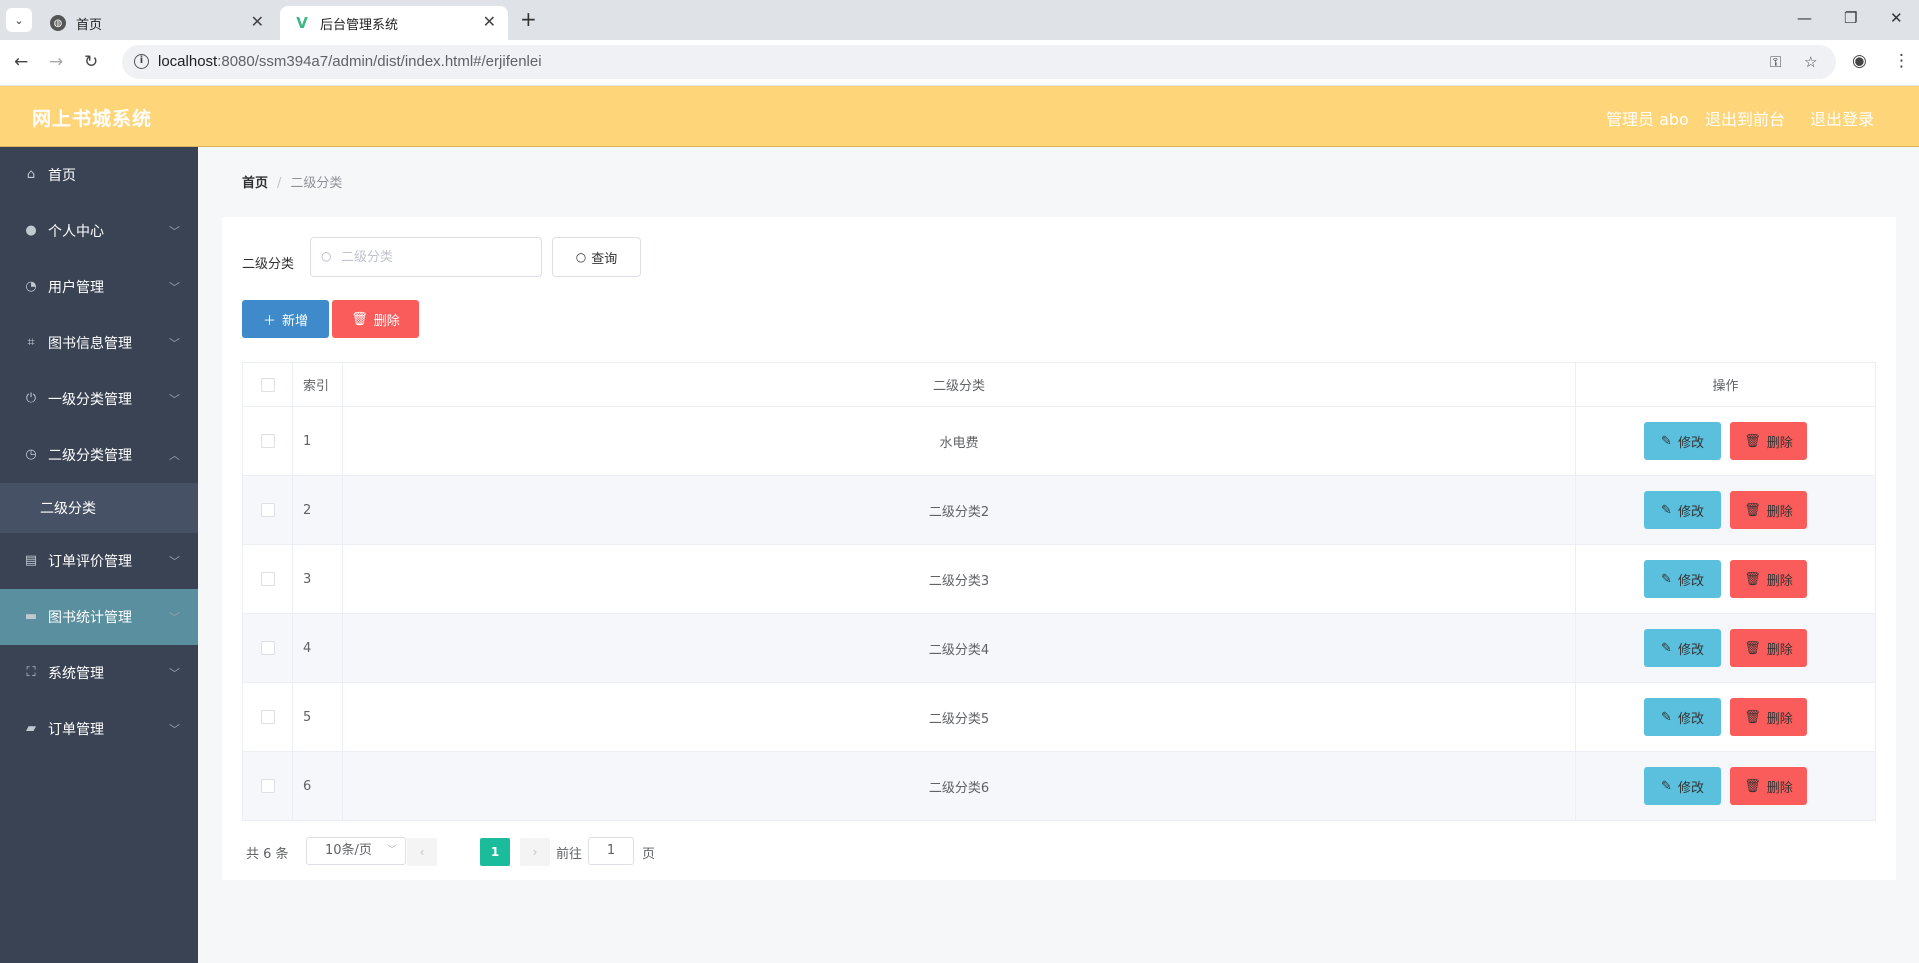  Describe the element at coordinates (31, 454) in the screenshot. I see `compass-icon: ◷` at that location.